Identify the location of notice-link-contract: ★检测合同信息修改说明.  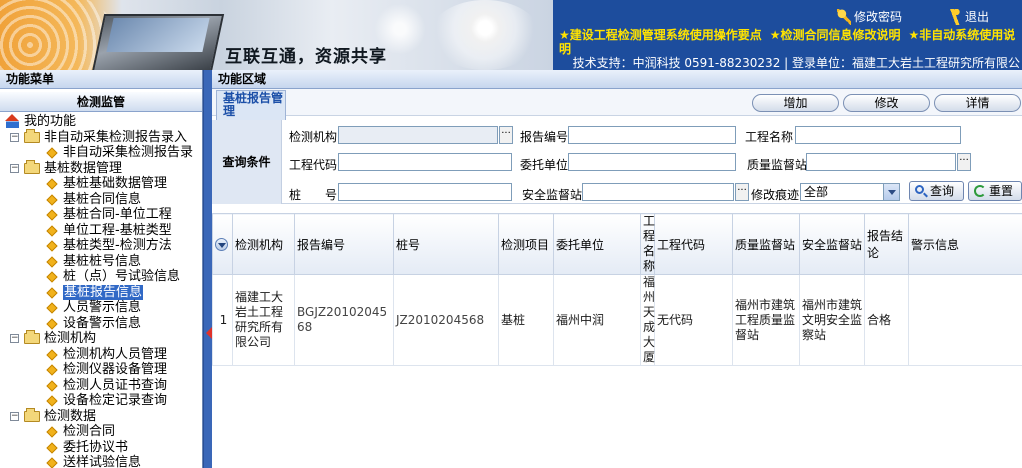
(835, 35).